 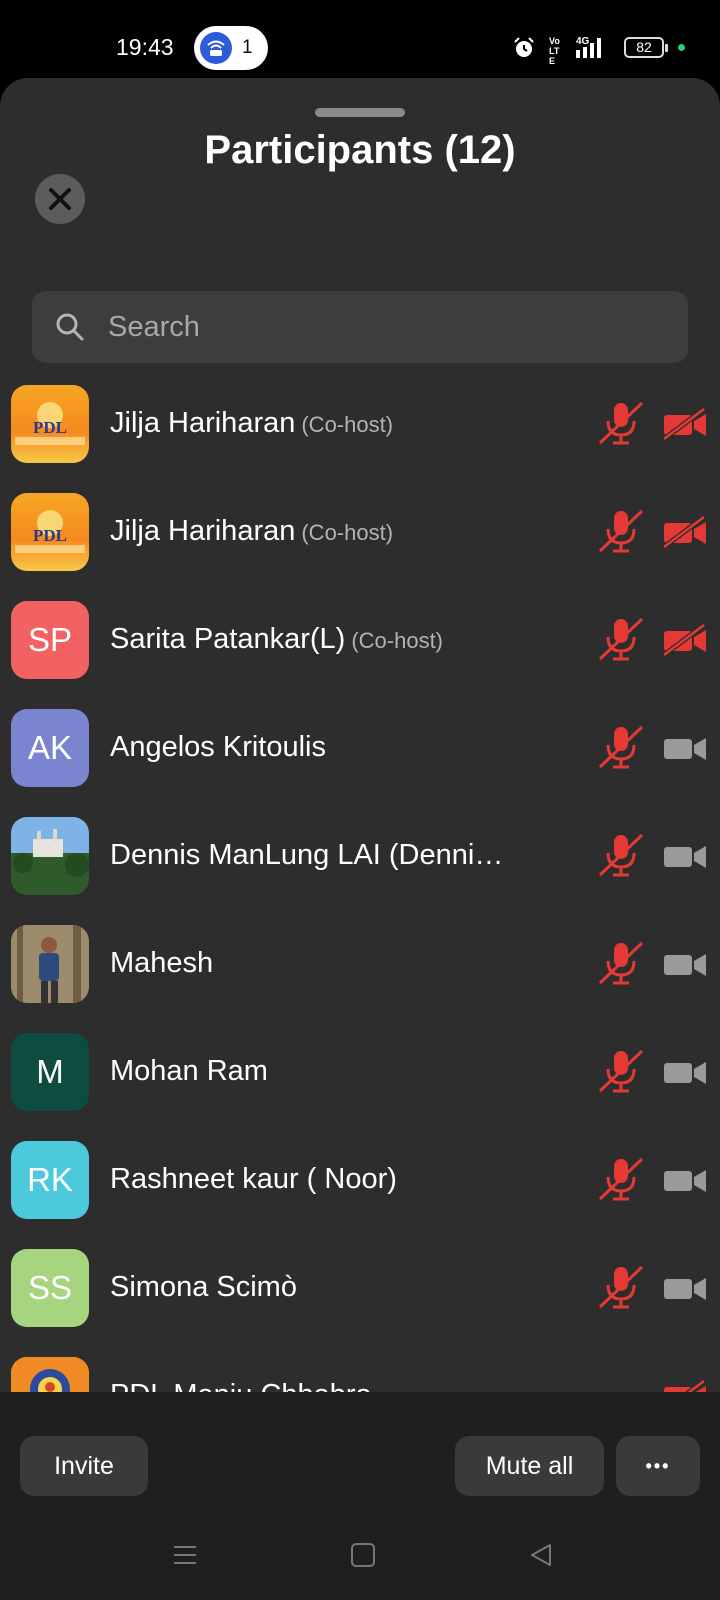 I want to click on avatar: AK, so click(x=50, y=748).